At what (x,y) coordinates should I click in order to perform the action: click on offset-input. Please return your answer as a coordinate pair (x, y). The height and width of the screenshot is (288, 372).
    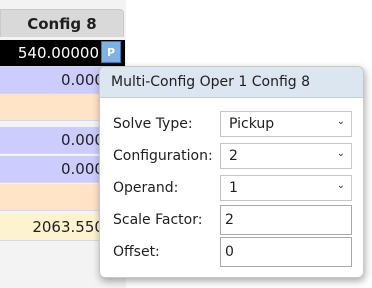
    Looking at the image, I should click on (286, 252).